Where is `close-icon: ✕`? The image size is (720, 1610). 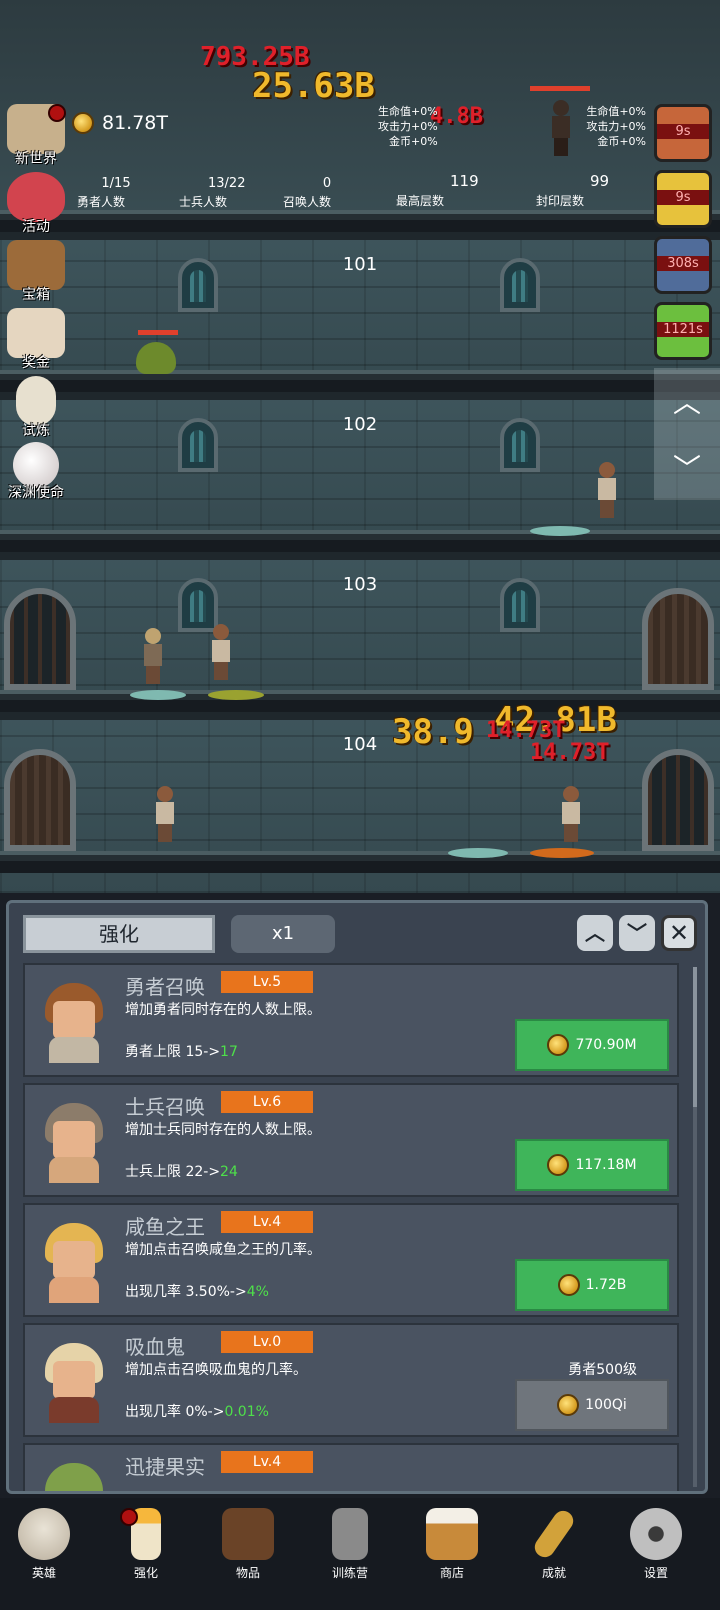
close-icon: ✕ is located at coordinates (679, 933).